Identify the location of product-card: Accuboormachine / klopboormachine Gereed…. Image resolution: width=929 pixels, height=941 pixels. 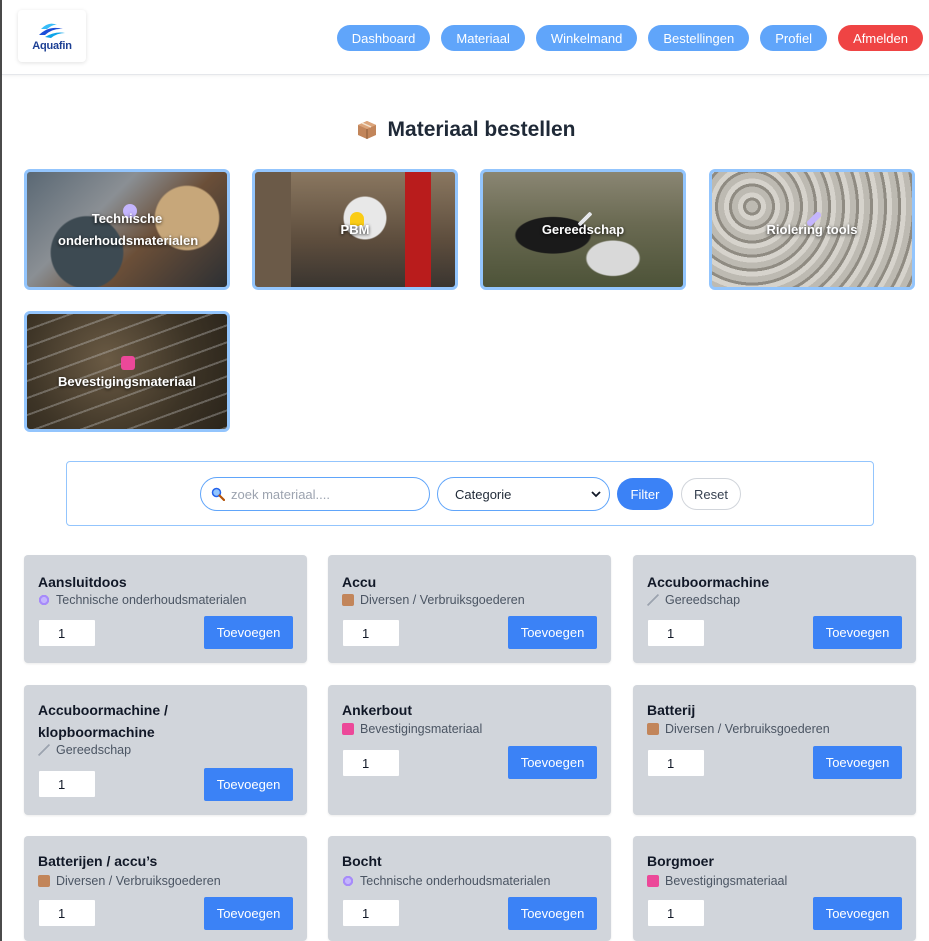
(165, 750).